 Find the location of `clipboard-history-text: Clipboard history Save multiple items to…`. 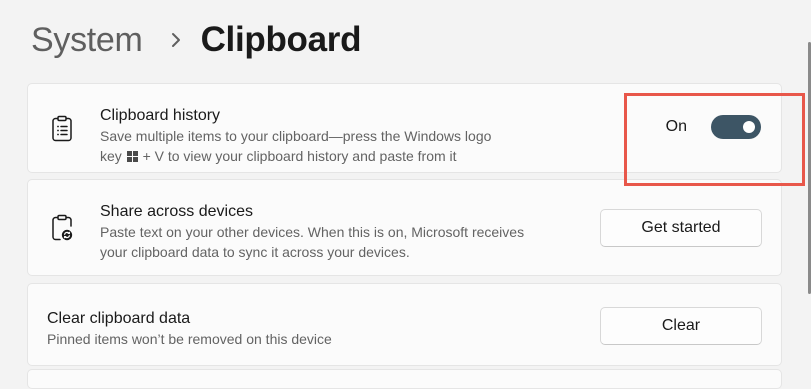

clipboard-history-text: Clipboard history Save multiple items to… is located at coordinates (295, 136).